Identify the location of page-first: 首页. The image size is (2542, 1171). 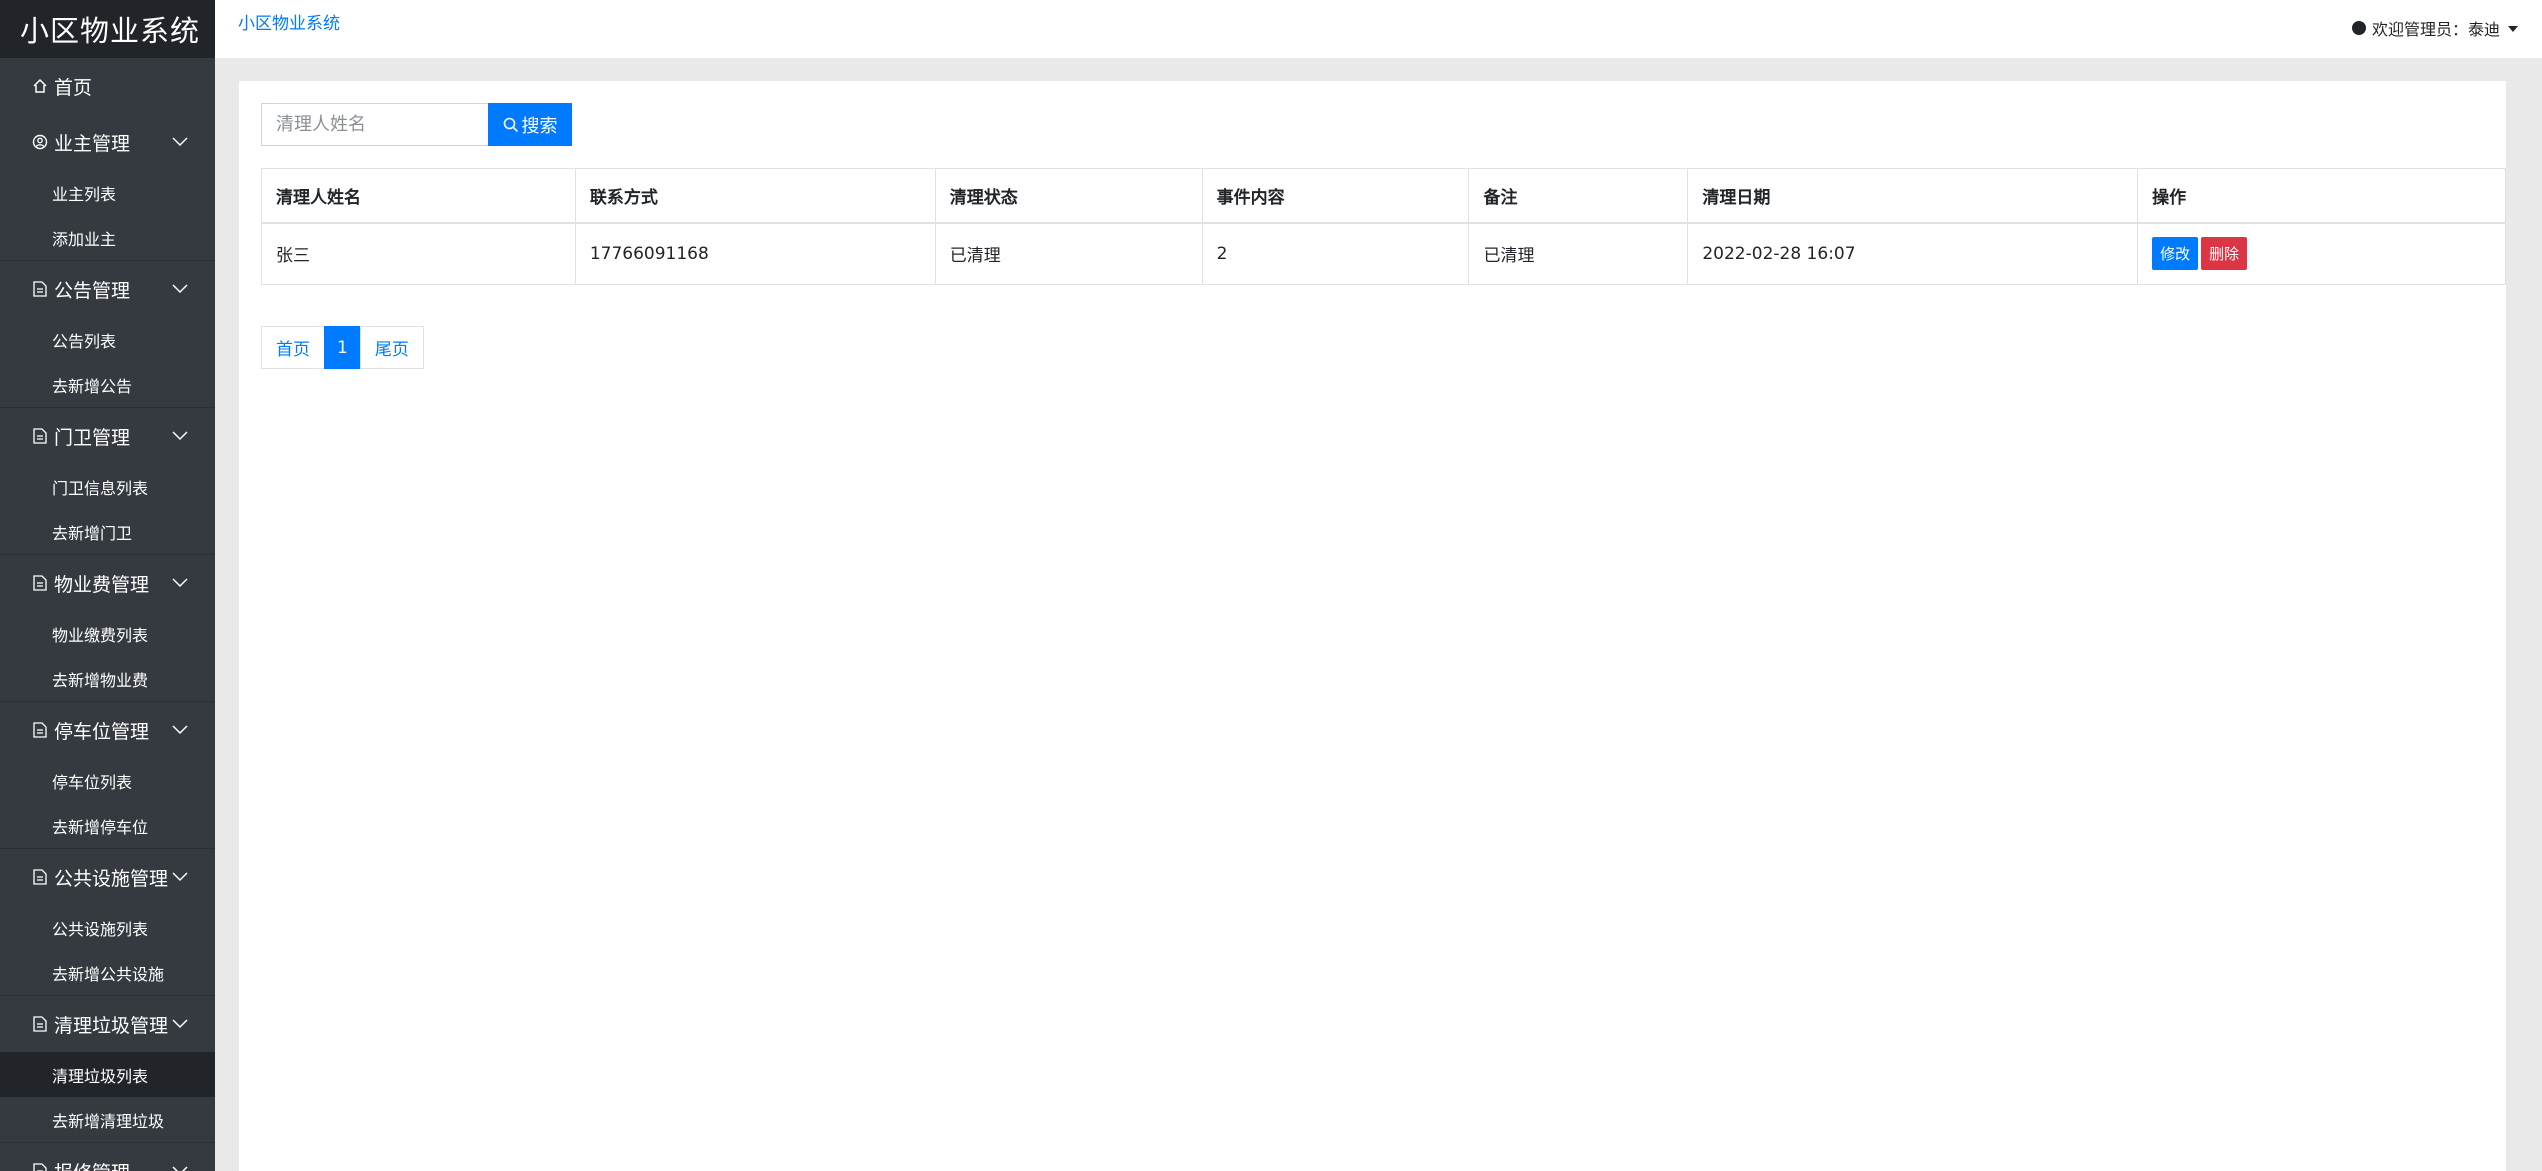
(293, 347).